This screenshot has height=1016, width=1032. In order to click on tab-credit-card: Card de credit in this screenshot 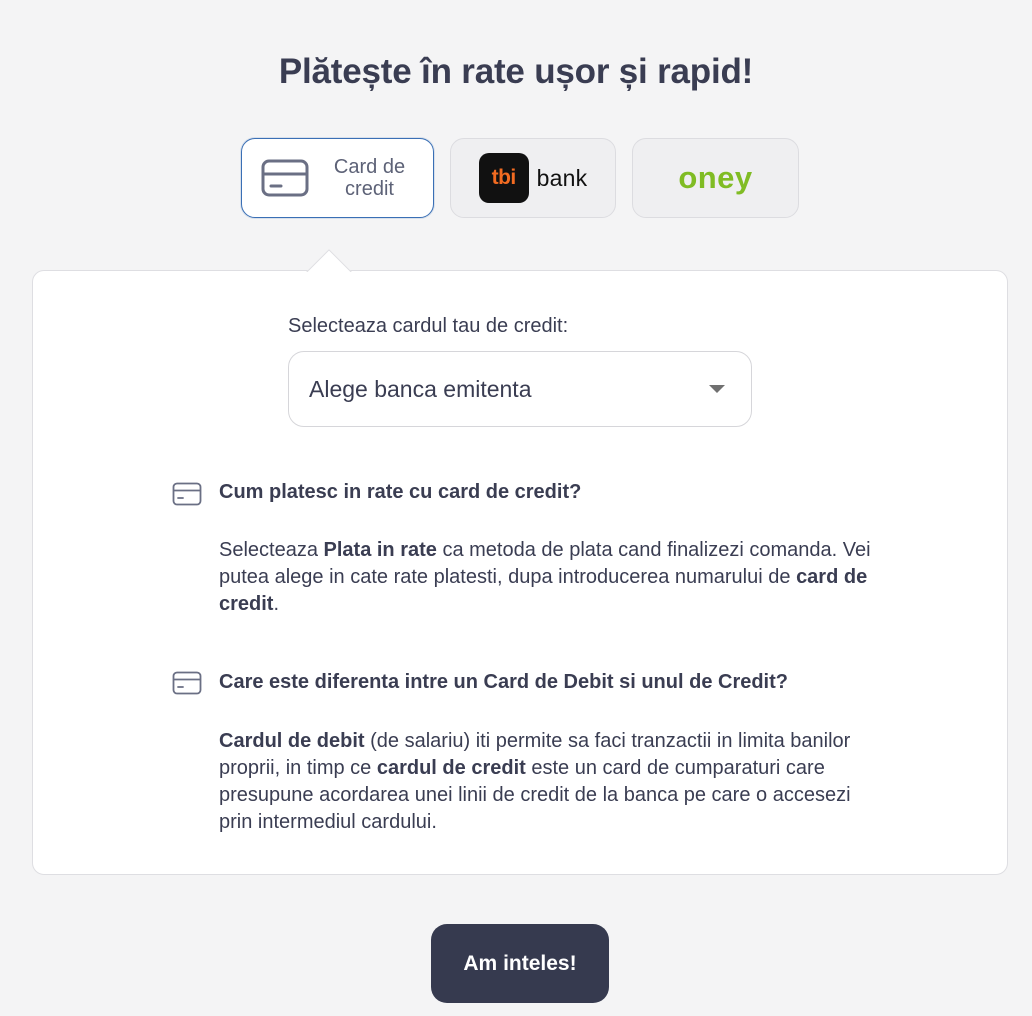, I will do `click(337, 178)`.